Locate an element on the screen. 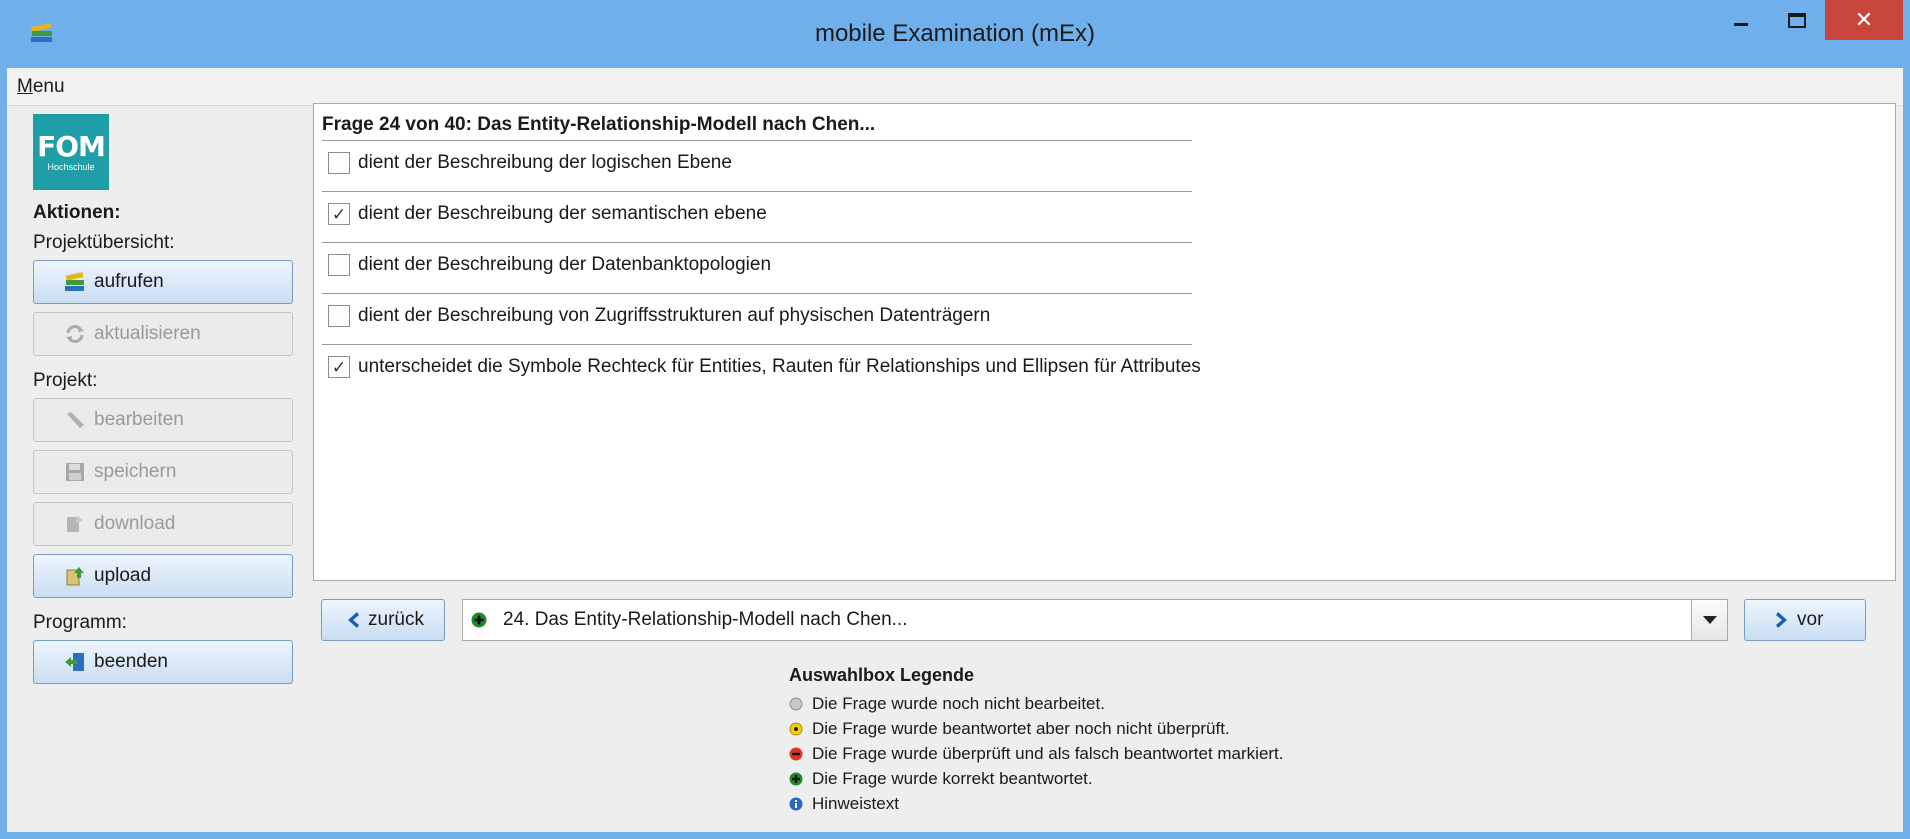 Image resolution: width=1910 pixels, height=839 pixels. aufrufen-label: aufrufen is located at coordinates (129, 281).